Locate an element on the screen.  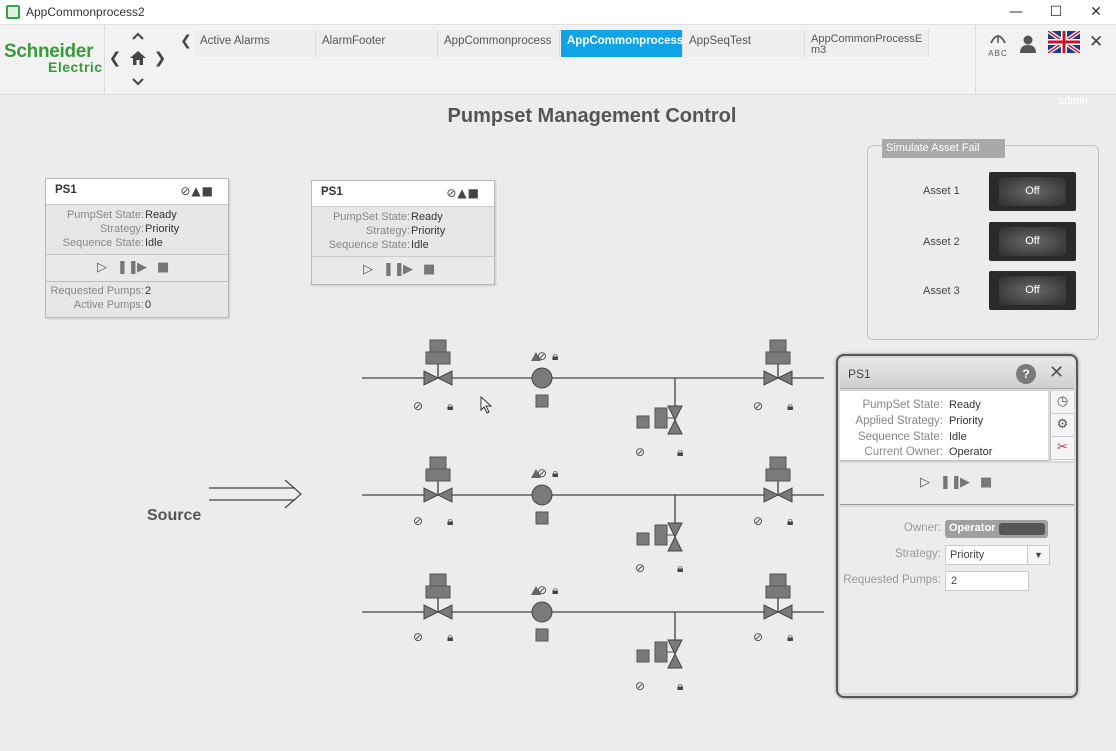
asset-2-label: Asset 2 is located at coordinates (941, 242).